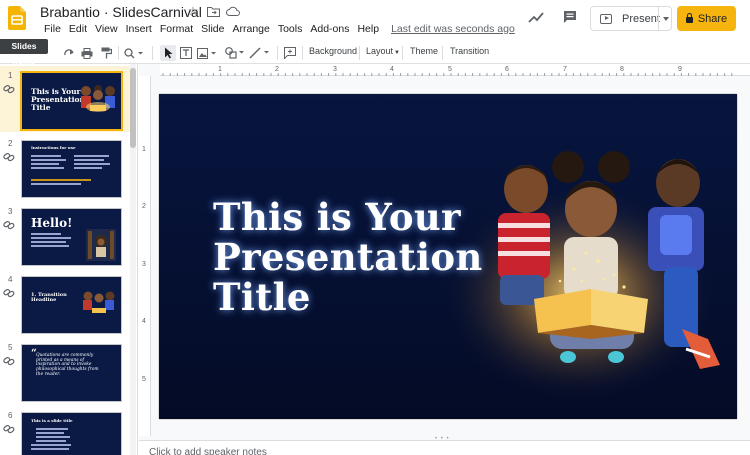  I want to click on menu-slide: Slide, so click(212, 29).